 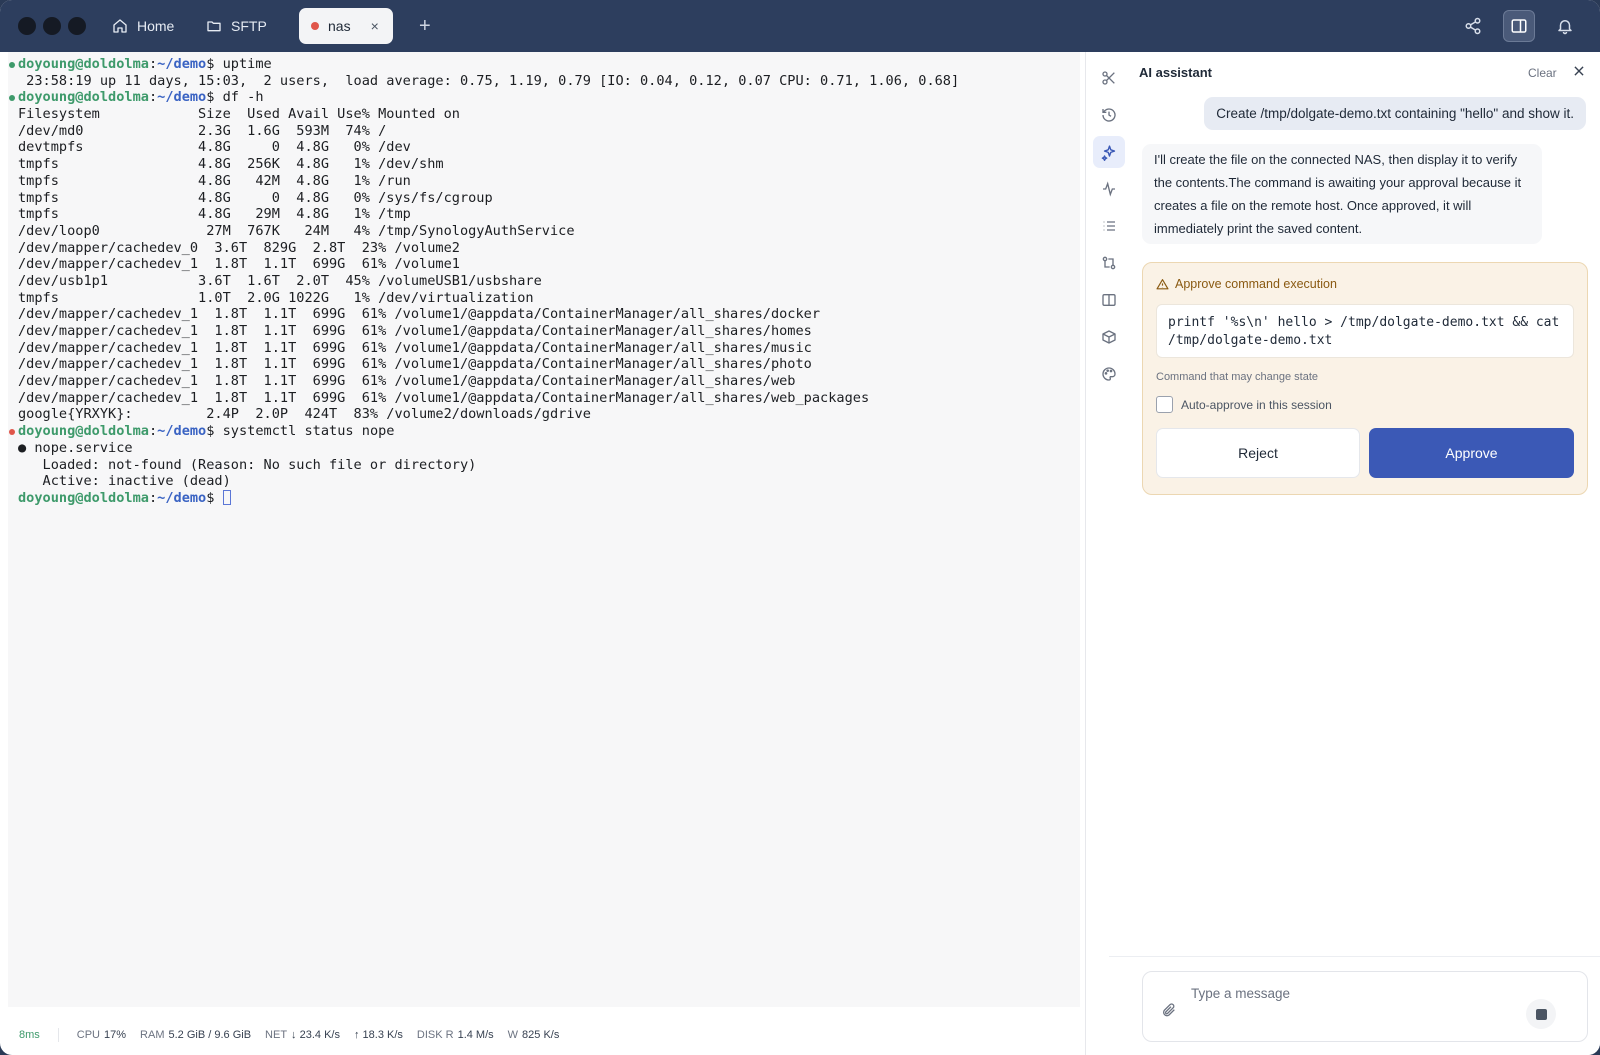 What do you see at coordinates (276, 1035) in the screenshot?
I see `net-label: NET` at bounding box center [276, 1035].